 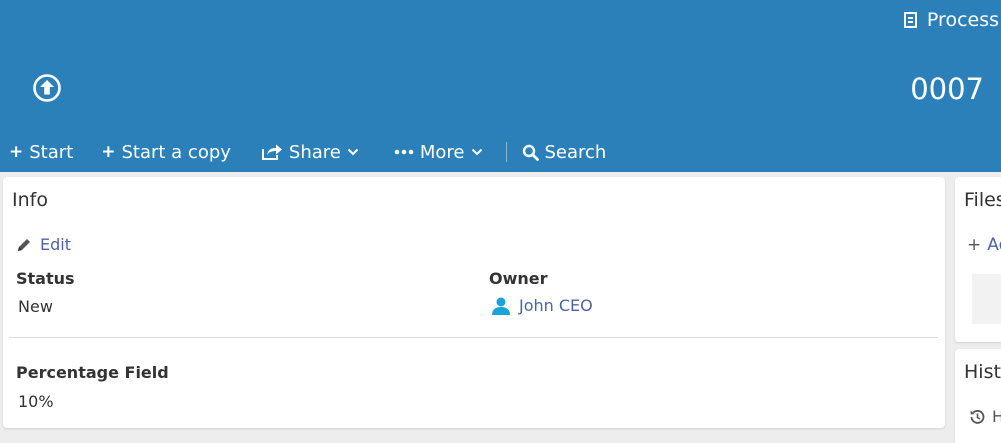 I want to click on owner-label: Owner, so click(x=518, y=278).